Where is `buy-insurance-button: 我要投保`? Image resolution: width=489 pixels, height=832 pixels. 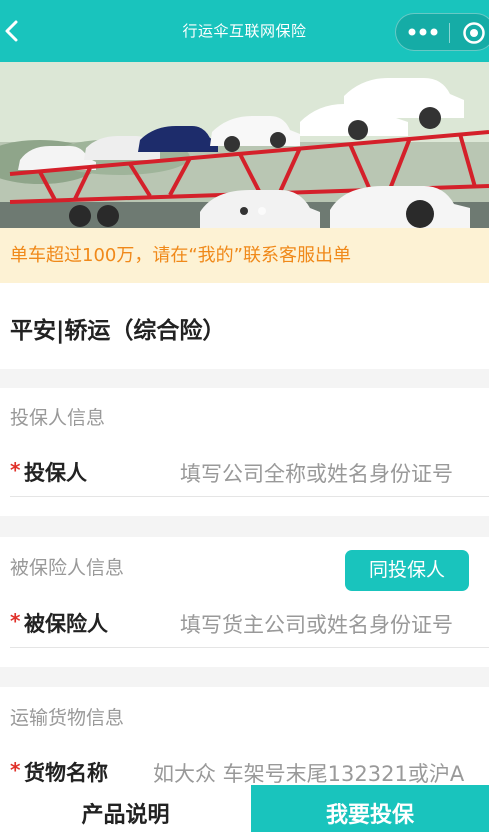 buy-insurance-button: 我要投保 is located at coordinates (370, 808).